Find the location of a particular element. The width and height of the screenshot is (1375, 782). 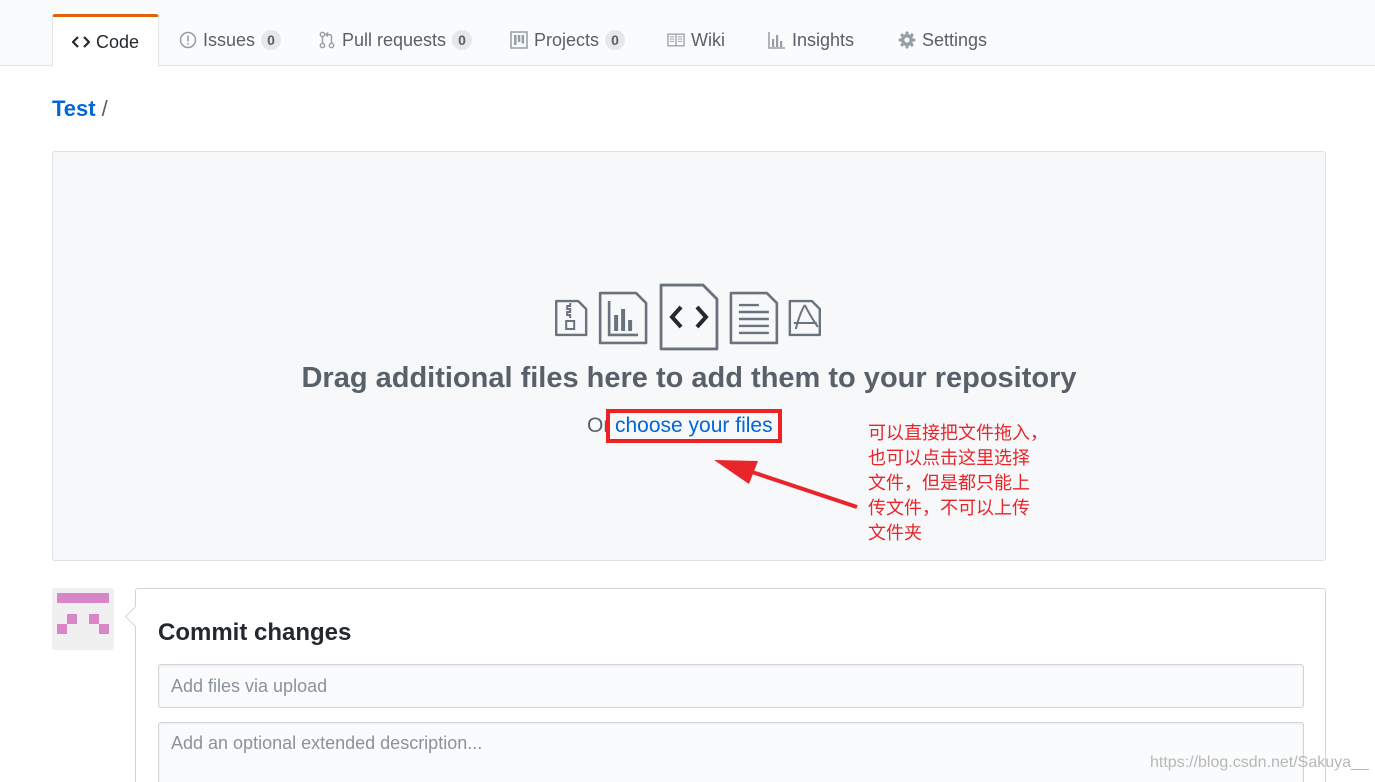

project-icon is located at coordinates (519, 40).